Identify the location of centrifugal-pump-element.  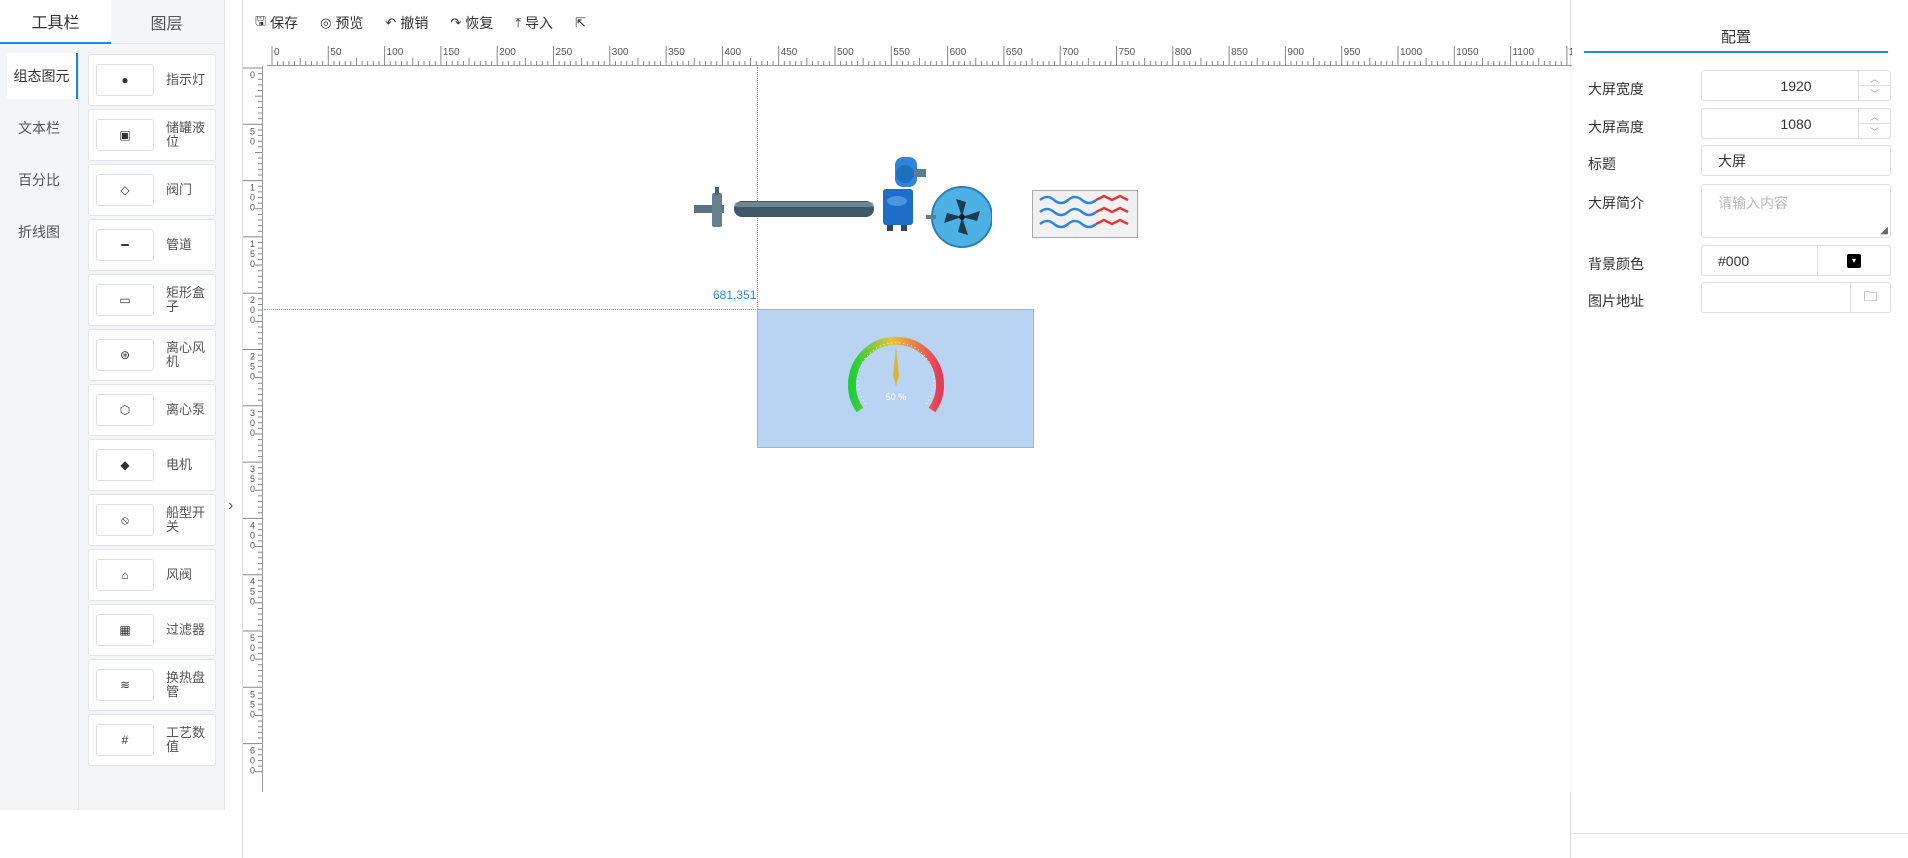
(906, 194).